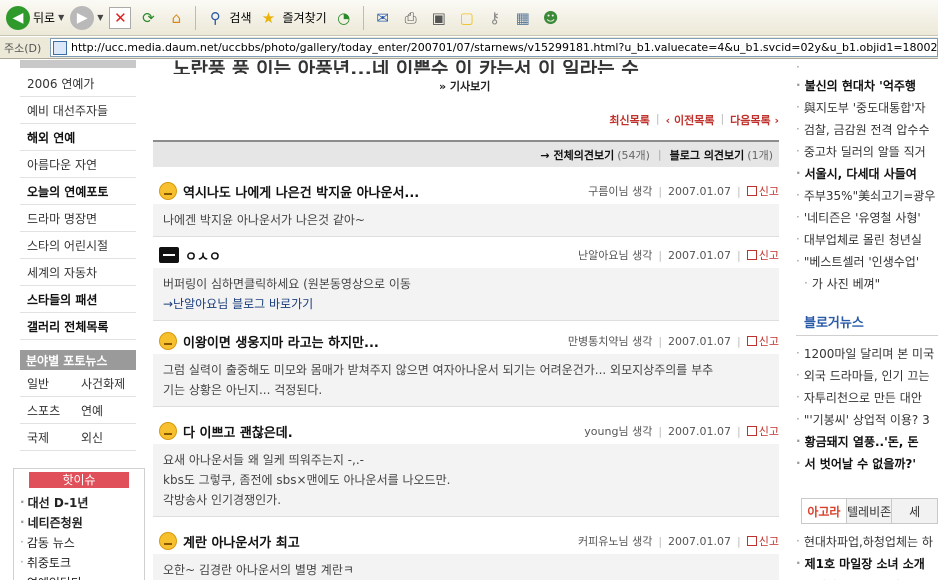  What do you see at coordinates (79, 542) in the screenshot?
I see `hot-issue-item: 감동 뉴스` at bounding box center [79, 542].